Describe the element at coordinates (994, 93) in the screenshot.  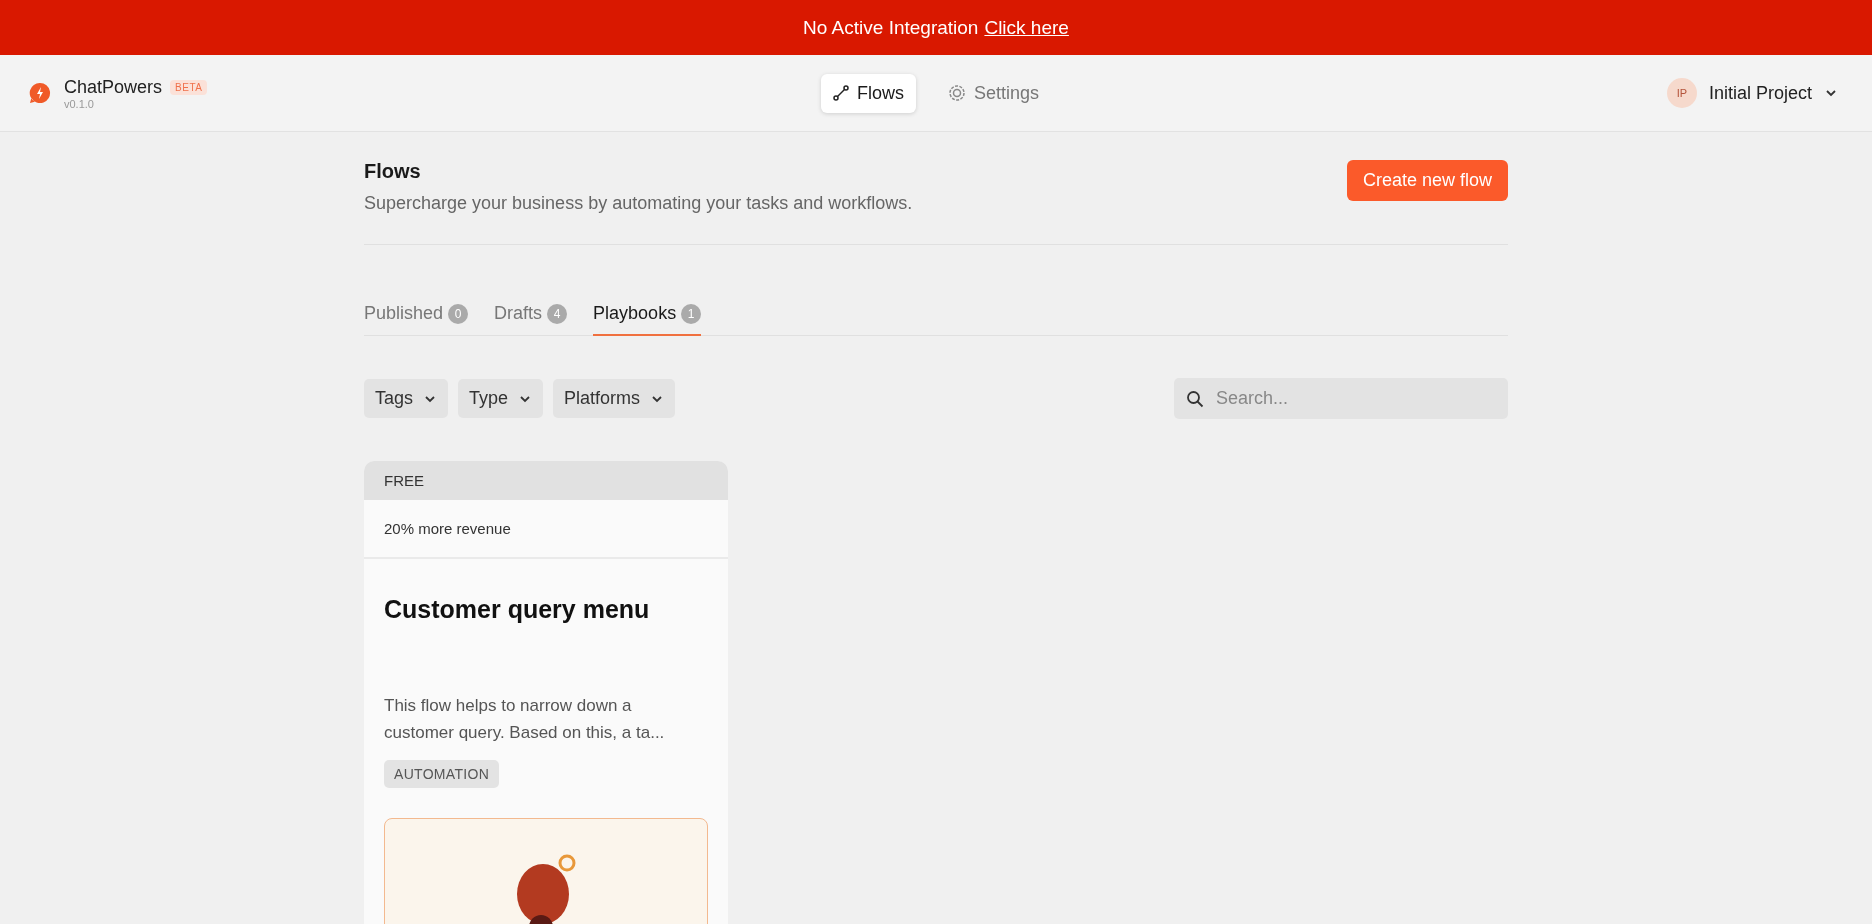
I see `nav-tab: Settings` at that location.